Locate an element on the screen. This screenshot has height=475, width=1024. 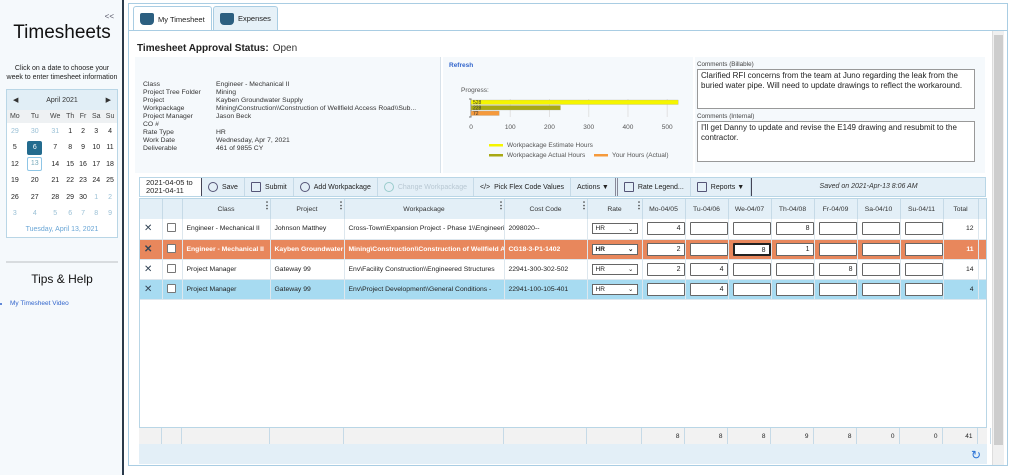
cell-project: Gateway 99 is located at coordinates (307, 289).